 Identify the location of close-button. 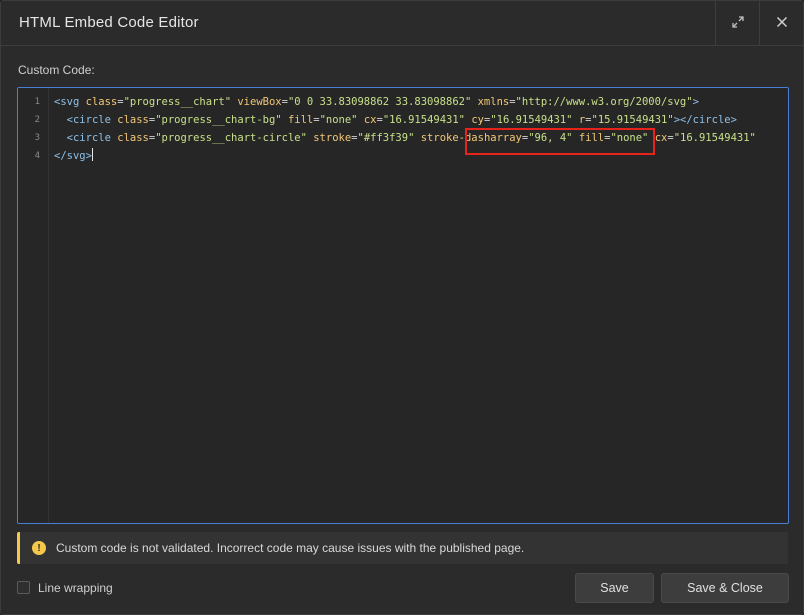
(781, 23).